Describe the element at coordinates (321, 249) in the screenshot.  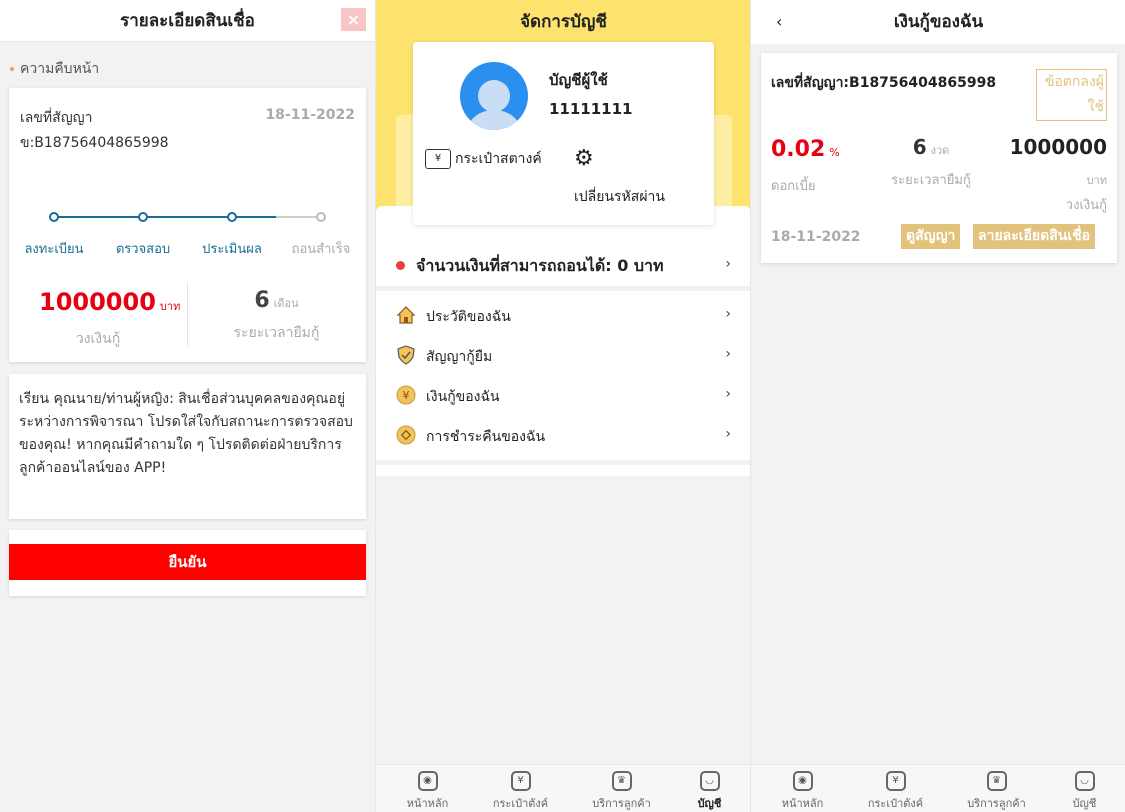
I see `step-label-withdraw: ถอนสำเร็จ` at that location.